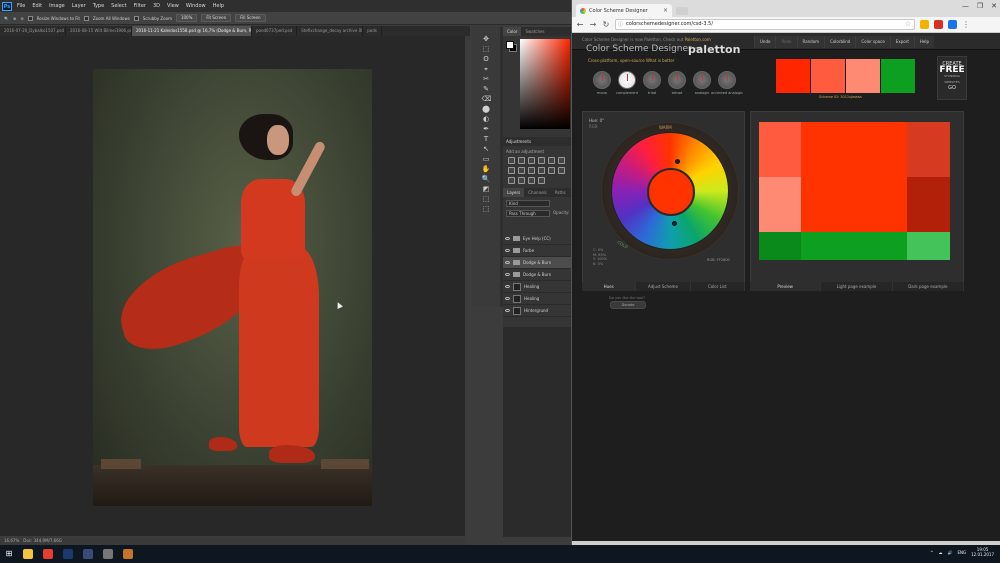  Describe the element at coordinates (545, 84) in the screenshot. I see `color-picker-field` at that location.